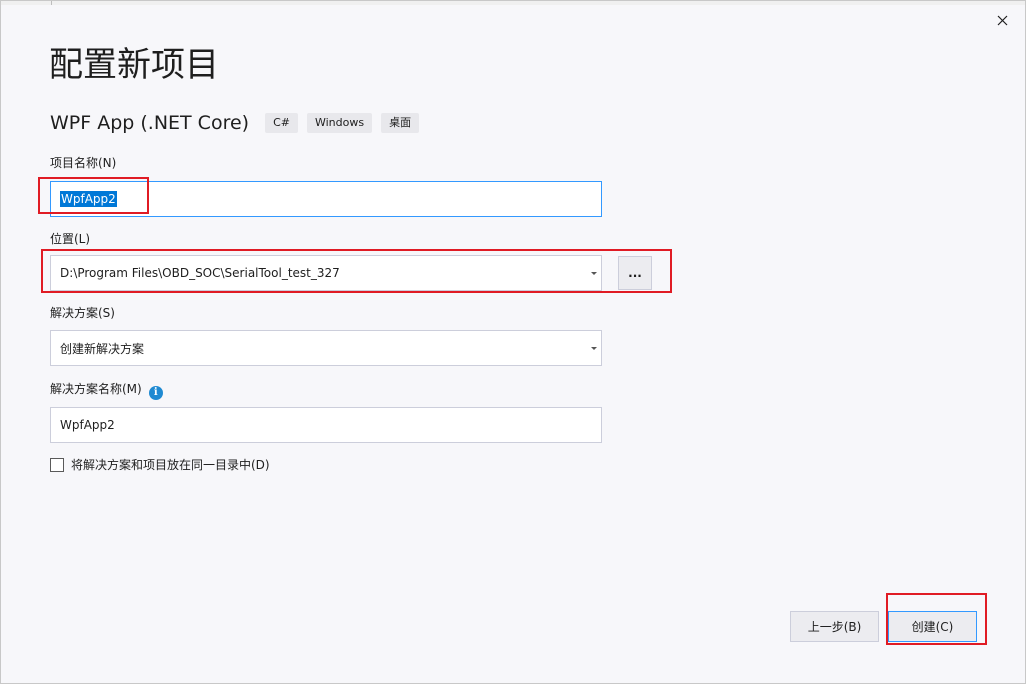 The width and height of the screenshot is (1026, 684). What do you see at coordinates (150, 123) in the screenshot?
I see `template-name: WPF App (.NET Core)` at bounding box center [150, 123].